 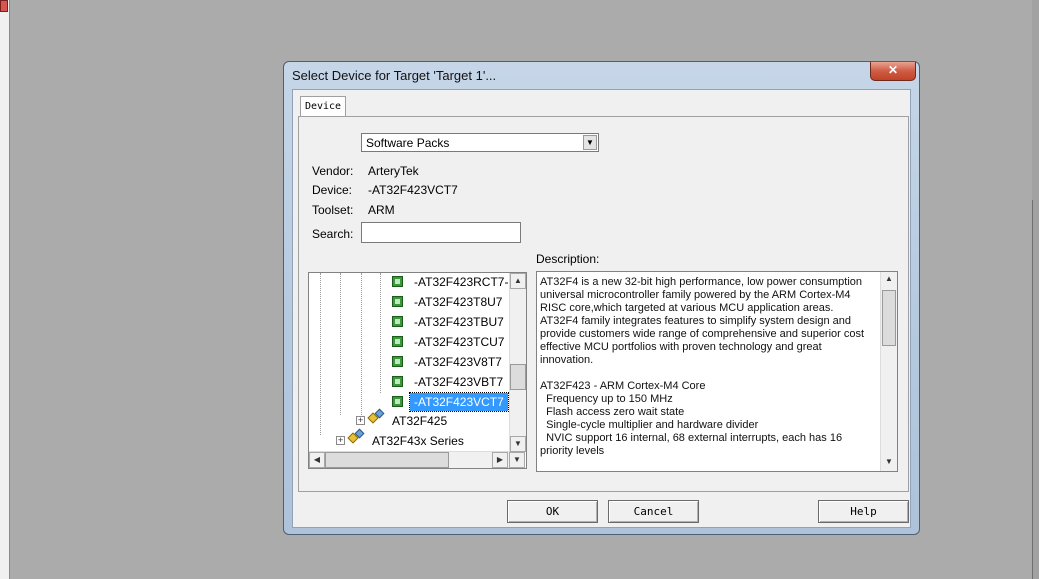 What do you see at coordinates (590, 142) in the screenshot?
I see `chevron-down-icon: ▼` at bounding box center [590, 142].